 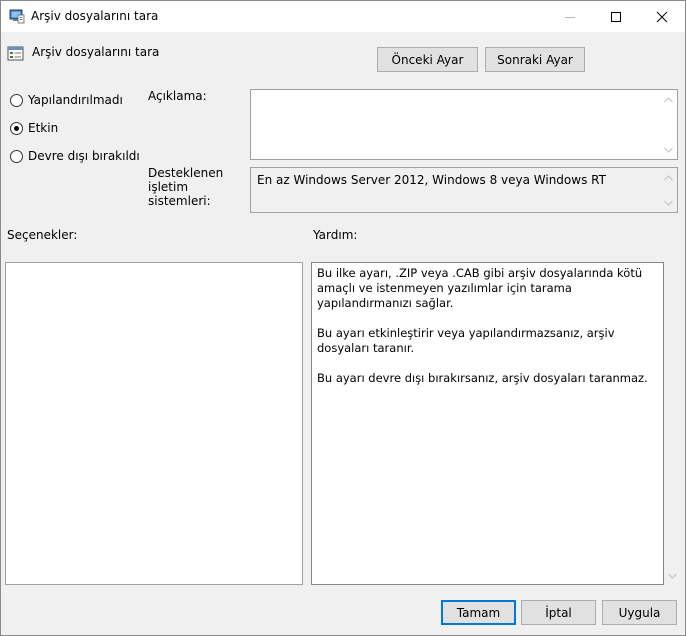 I want to click on description-scrollbar, so click(x=668, y=124).